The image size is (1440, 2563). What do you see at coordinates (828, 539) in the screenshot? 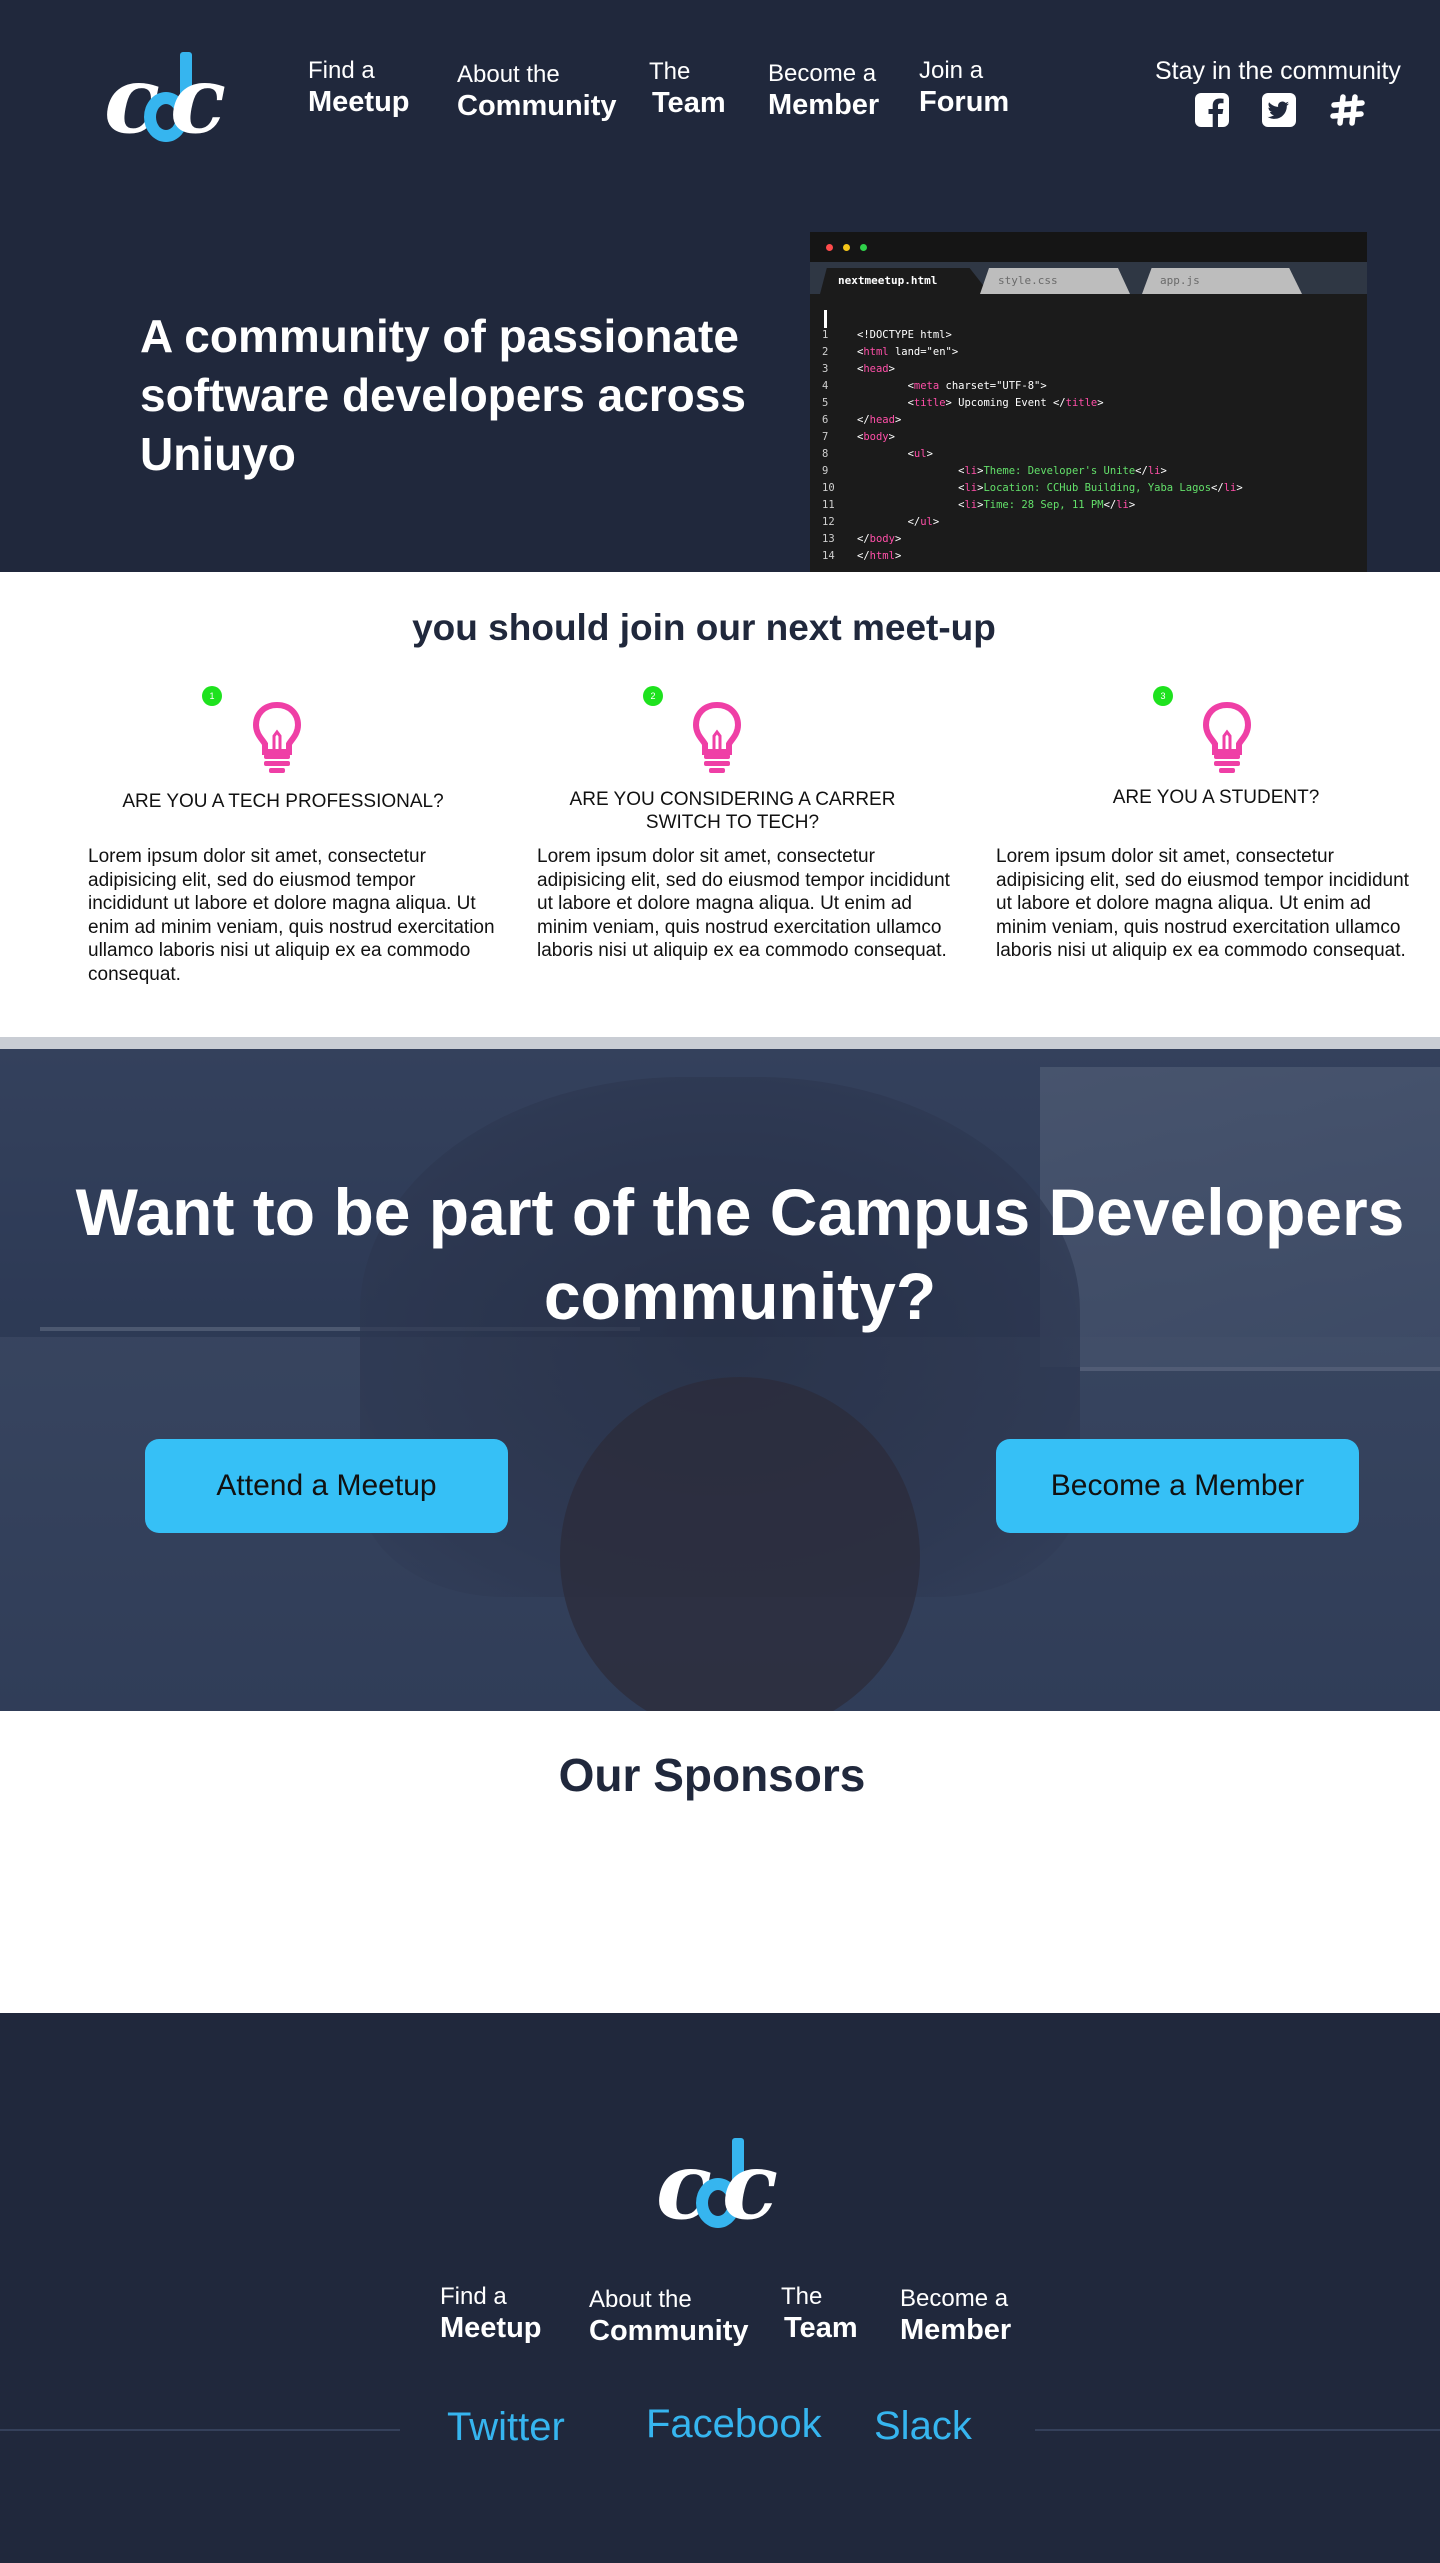
I see `line-number: 13` at bounding box center [828, 539].